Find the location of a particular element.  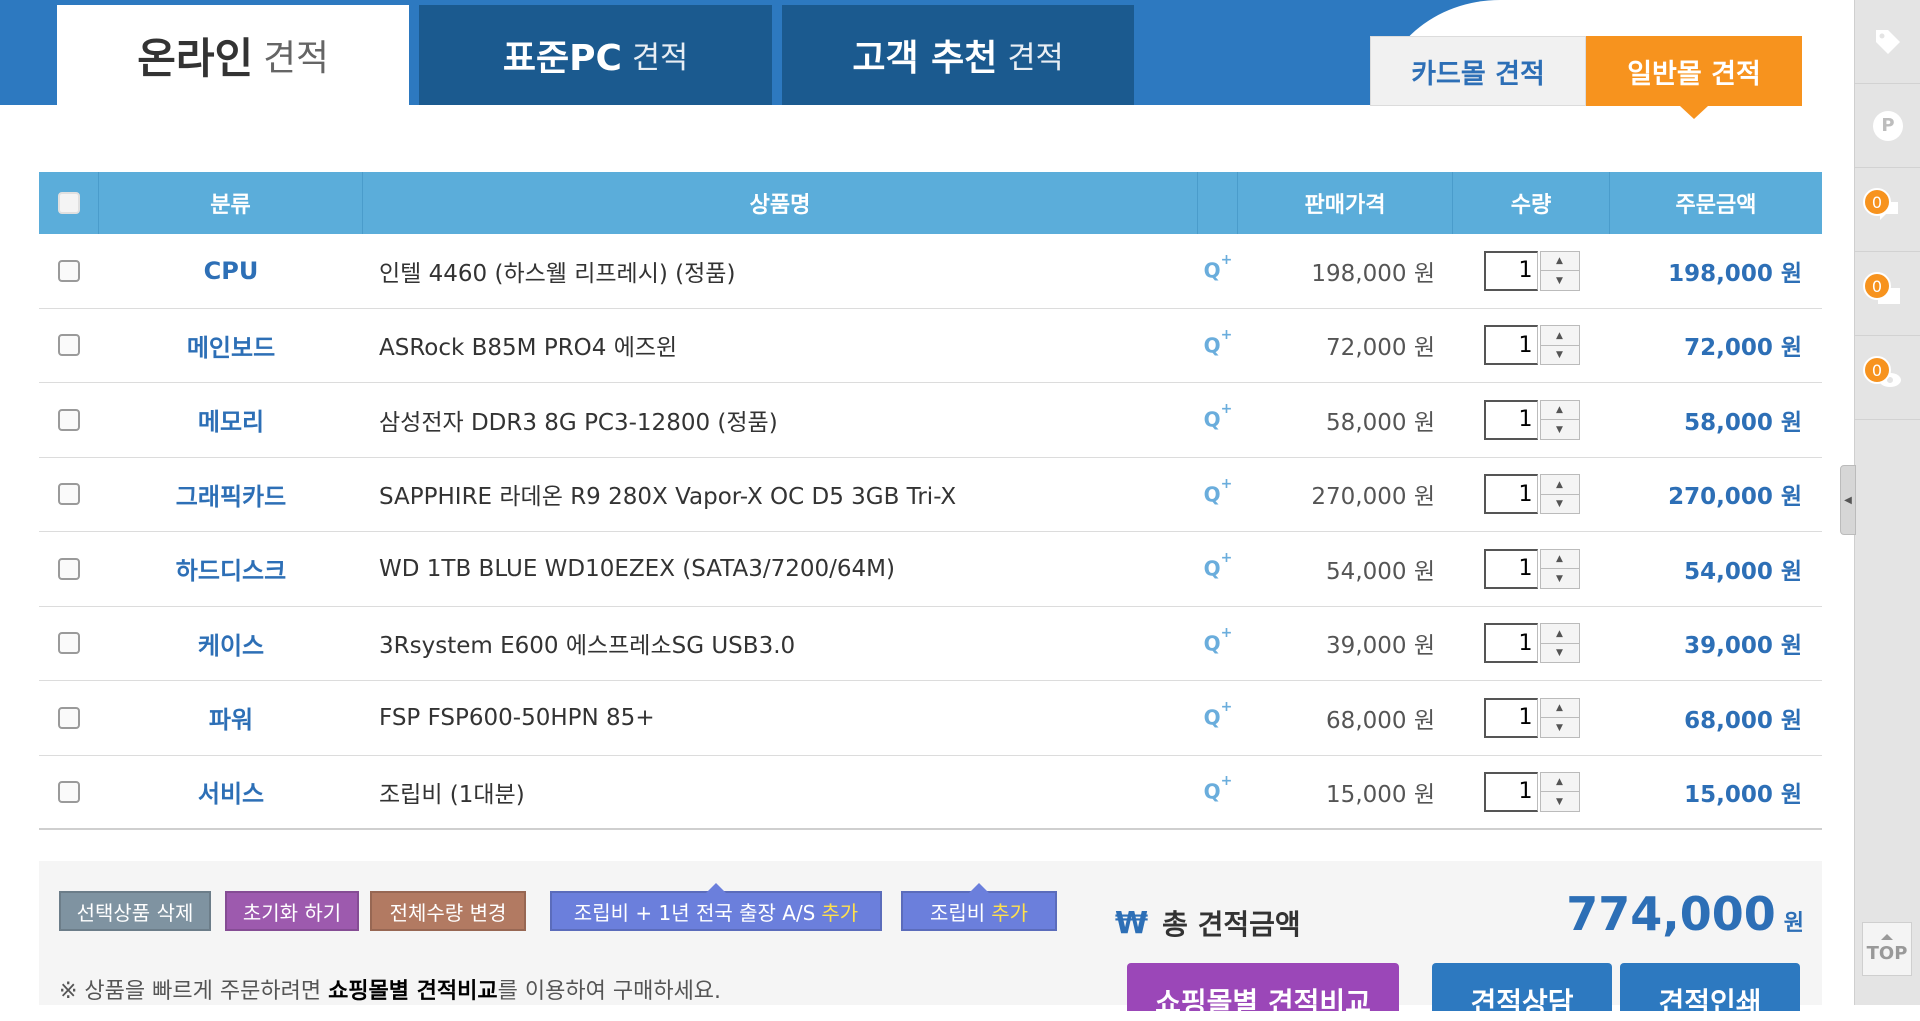

row-category: 하드디스크 is located at coordinates (231, 569).